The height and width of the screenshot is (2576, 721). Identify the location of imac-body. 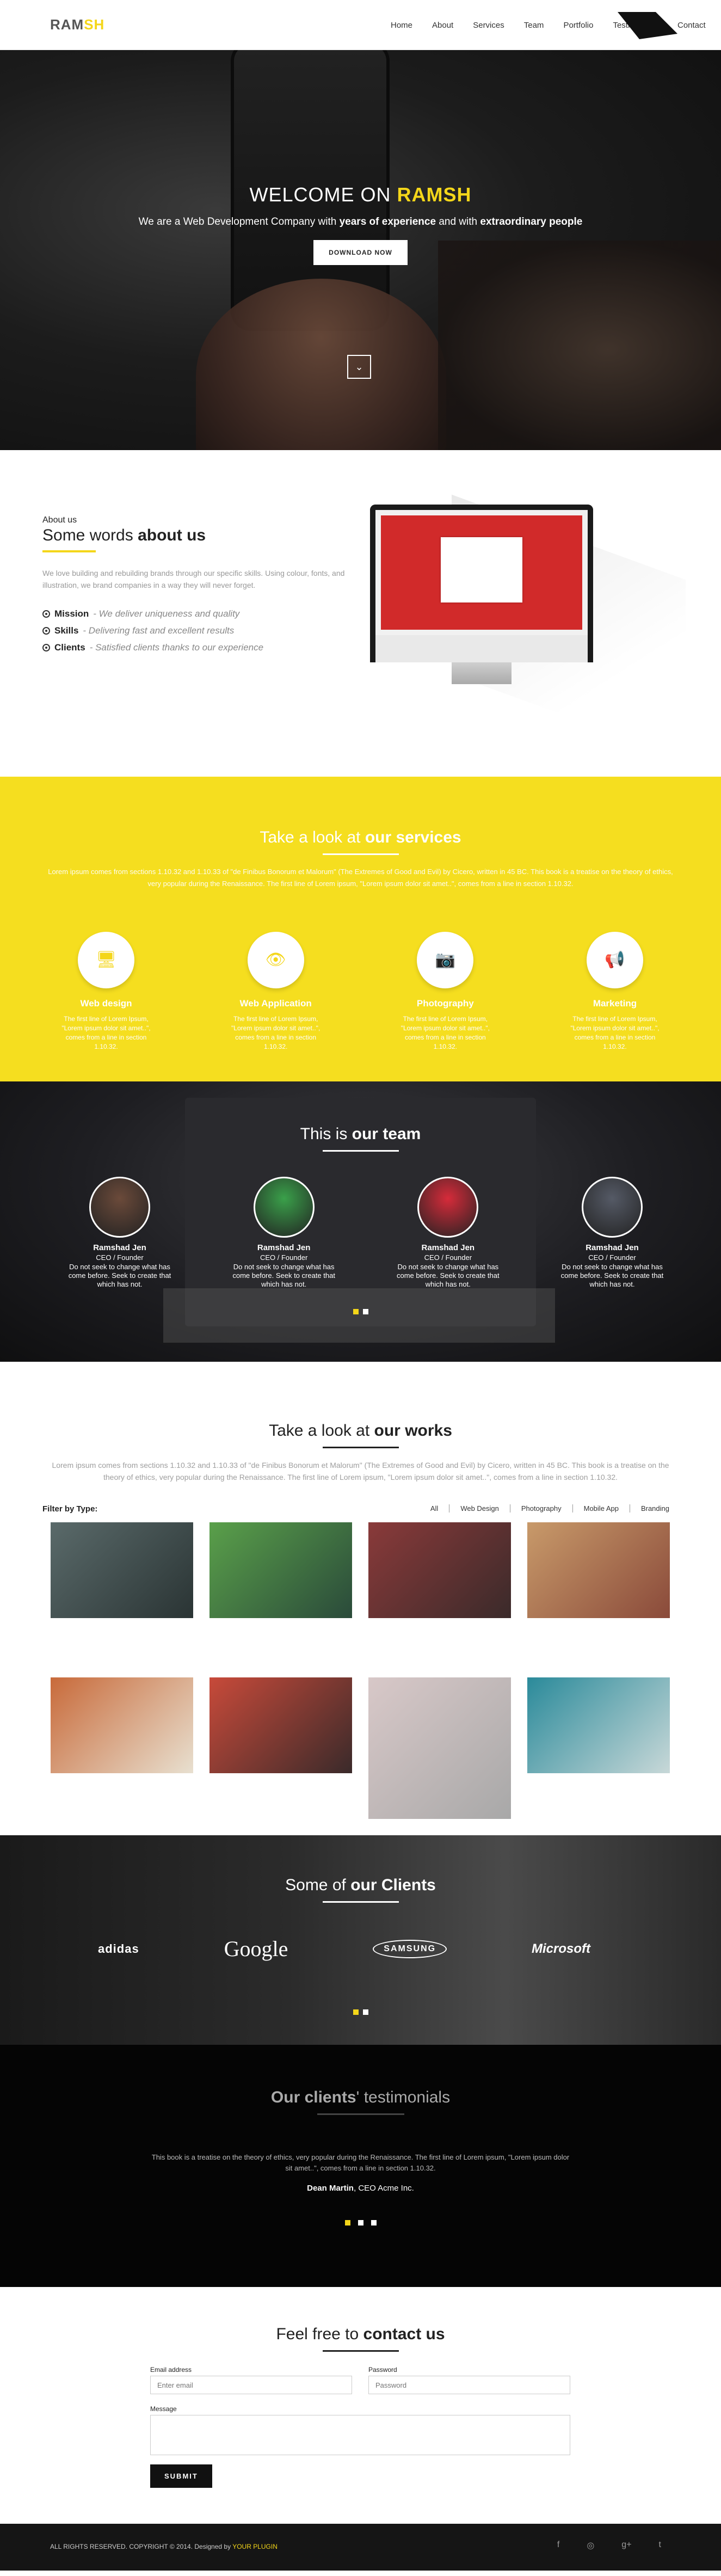
(481, 583).